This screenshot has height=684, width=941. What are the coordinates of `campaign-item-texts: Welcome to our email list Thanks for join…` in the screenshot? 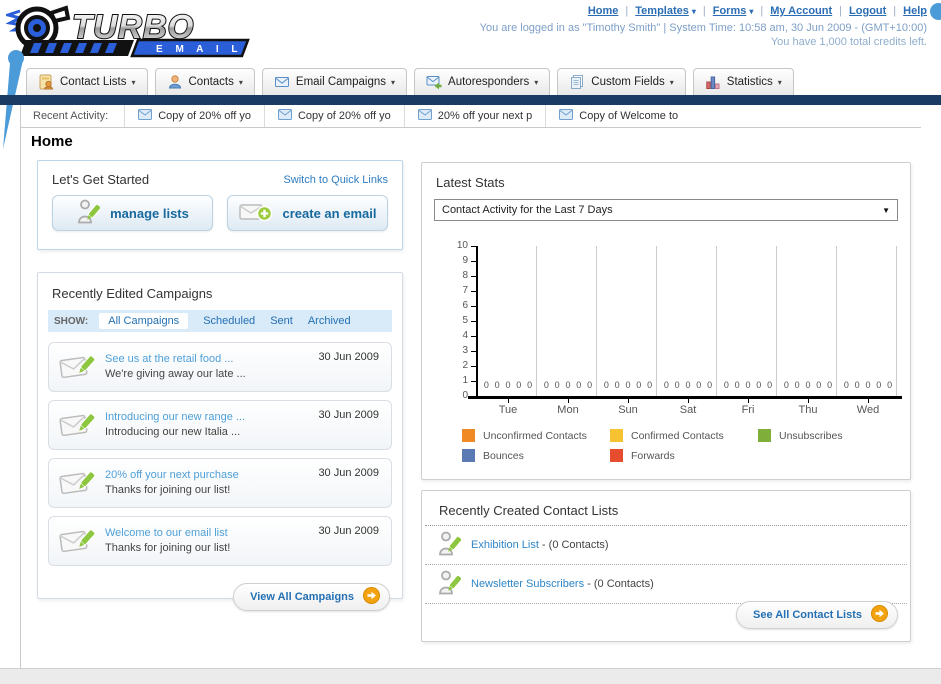 It's located at (167, 541).